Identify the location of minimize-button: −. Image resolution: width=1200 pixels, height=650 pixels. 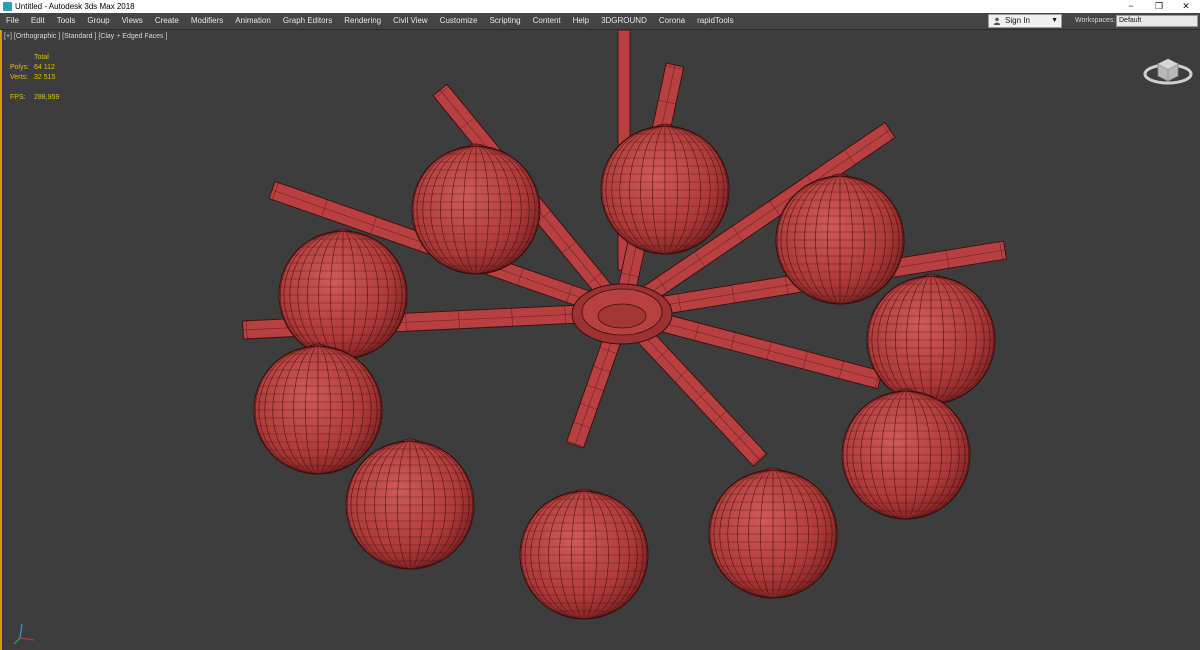
(1131, 6).